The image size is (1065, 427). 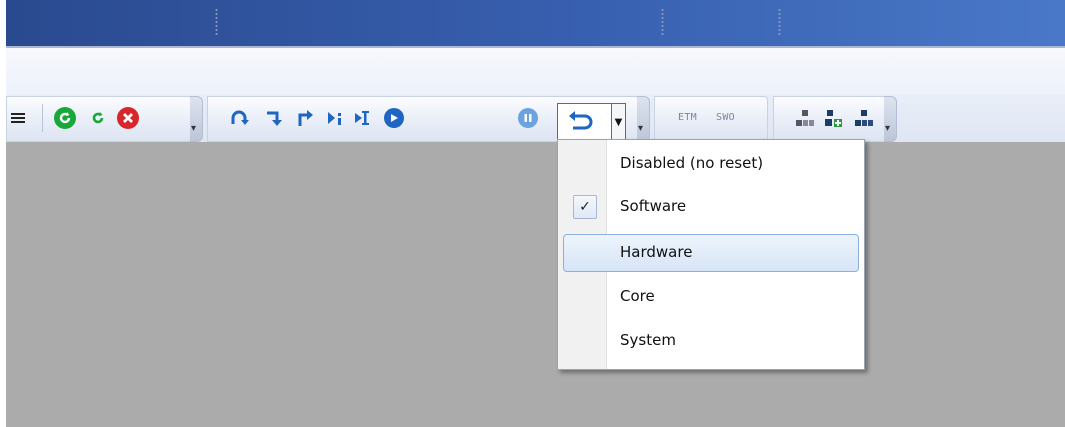 I want to click on rebuild-icon, so click(x=65, y=118).